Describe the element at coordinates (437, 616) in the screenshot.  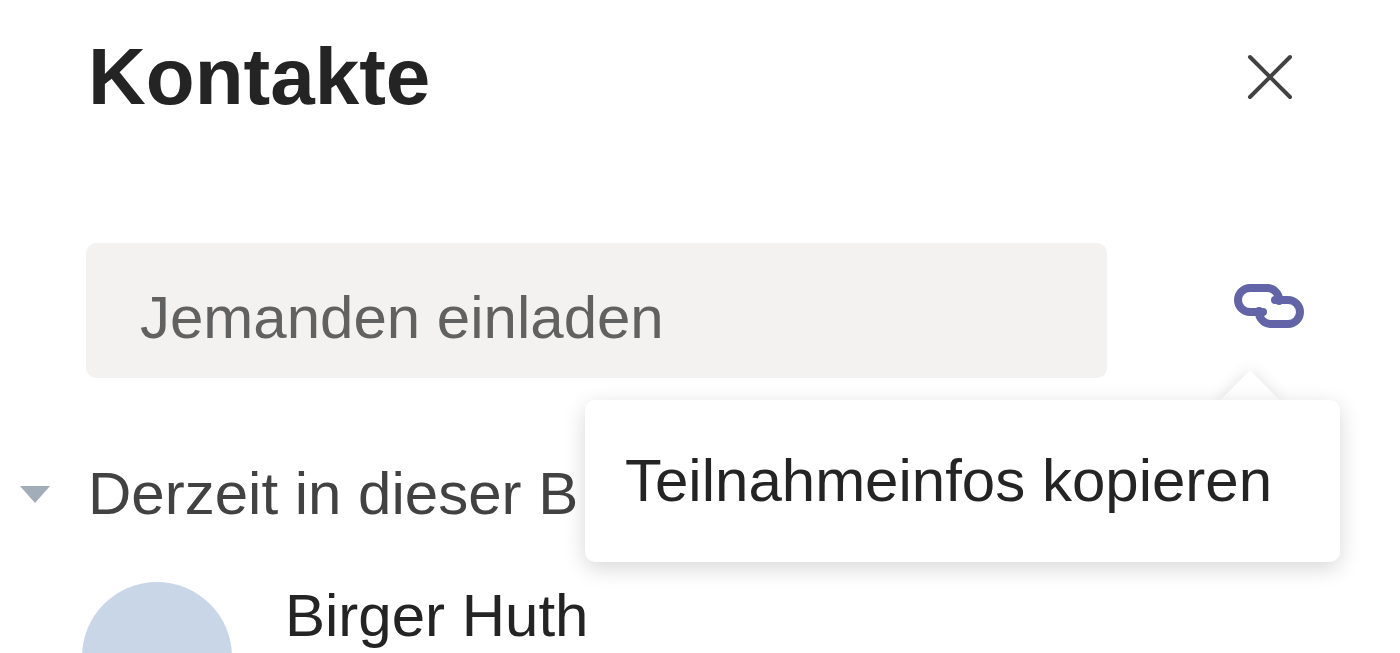
I see `person-name: Birger Huth` at that location.